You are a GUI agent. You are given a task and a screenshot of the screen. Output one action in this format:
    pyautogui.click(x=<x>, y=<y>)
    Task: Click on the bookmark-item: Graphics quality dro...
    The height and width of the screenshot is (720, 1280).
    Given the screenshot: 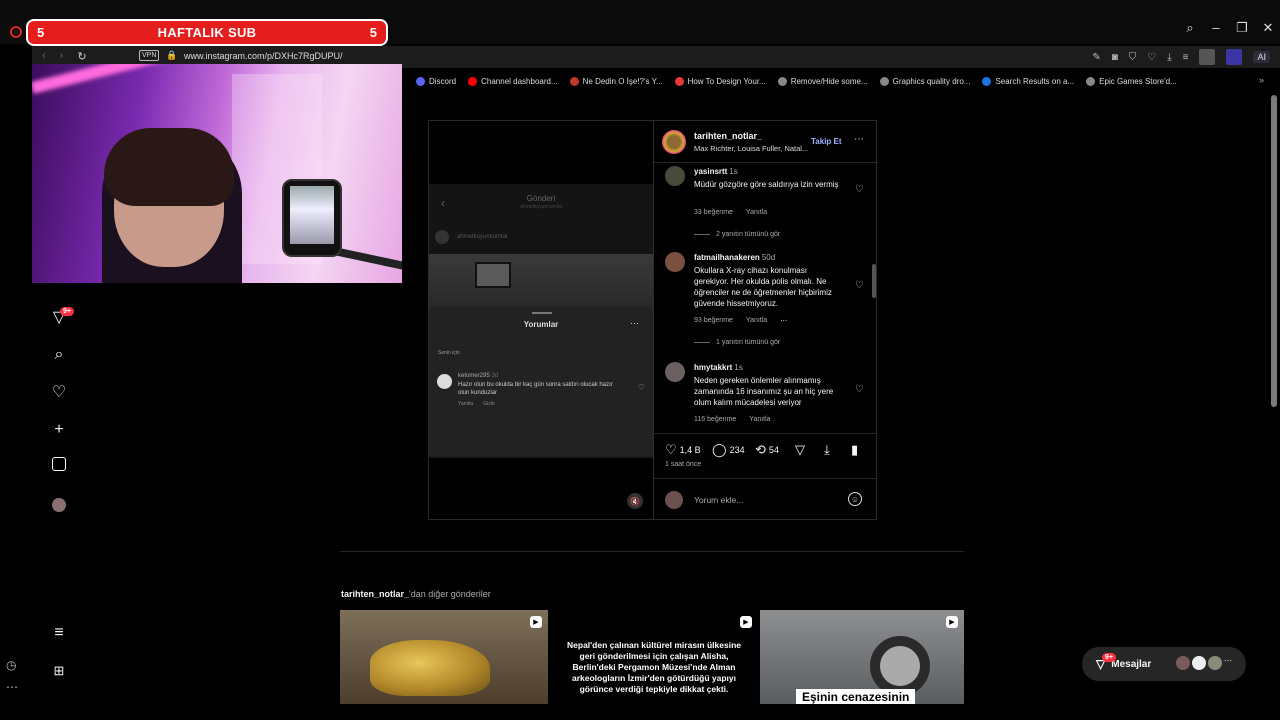 What is the action you would take?
    pyautogui.click(x=925, y=81)
    